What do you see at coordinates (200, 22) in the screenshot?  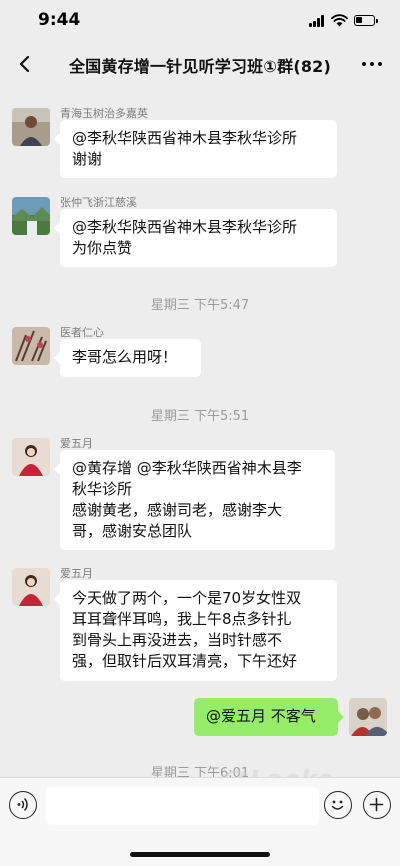 I see `status-bar: 9:44` at bounding box center [200, 22].